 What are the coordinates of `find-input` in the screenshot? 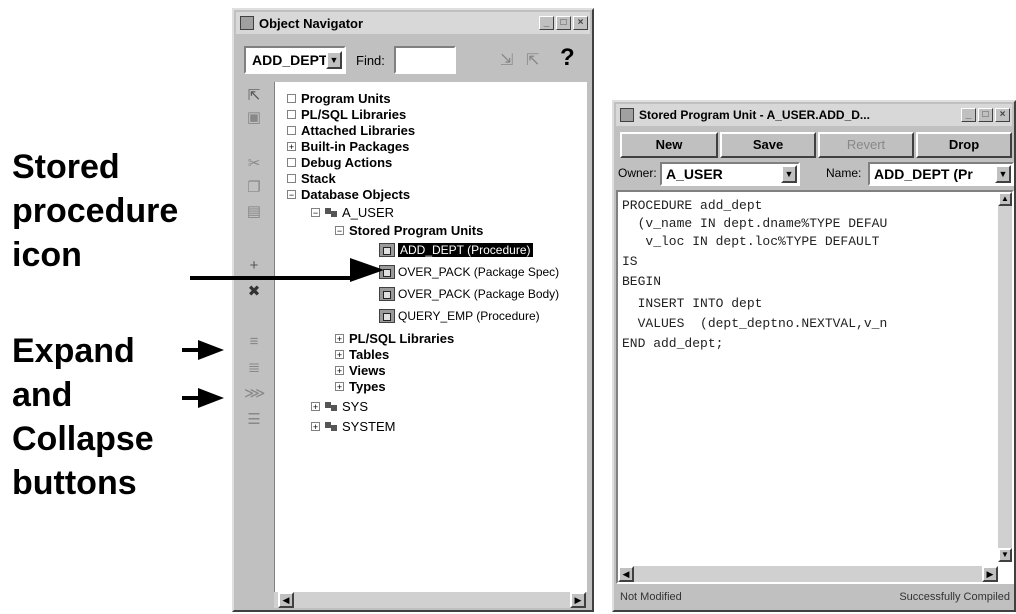 It's located at (425, 60).